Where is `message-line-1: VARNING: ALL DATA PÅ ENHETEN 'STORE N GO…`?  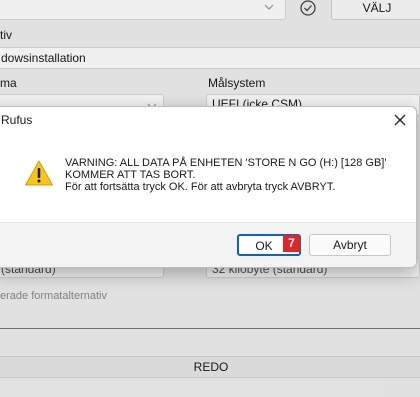
message-line-1: VARNING: ALL DATA PÅ ENHETEN 'STORE N GO… is located at coordinates (226, 163).